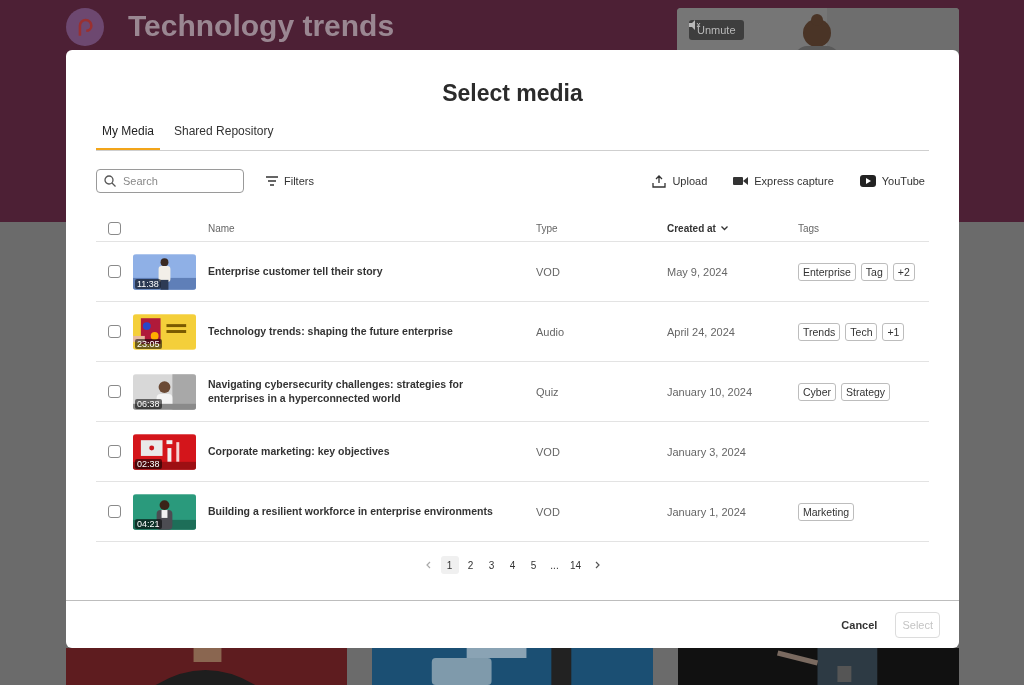  I want to click on column-header: Name, so click(221, 228).